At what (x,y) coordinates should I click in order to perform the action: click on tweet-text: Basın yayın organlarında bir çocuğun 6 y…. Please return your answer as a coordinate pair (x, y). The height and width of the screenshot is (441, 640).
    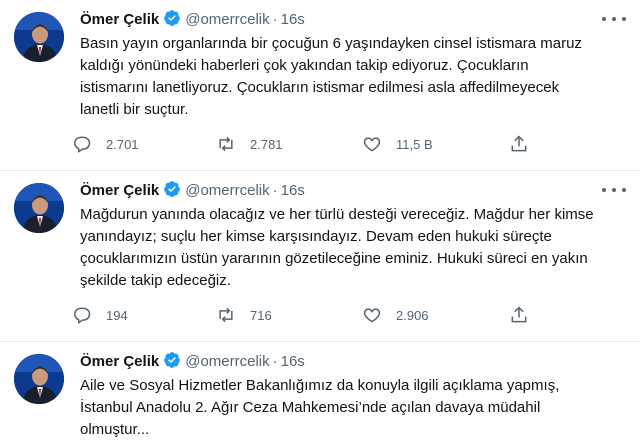
    Looking at the image, I should click on (331, 76).